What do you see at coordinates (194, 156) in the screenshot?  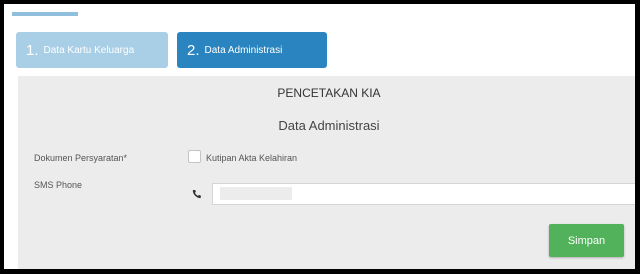 I see `kutipan-akta-kelahiran-checkbox` at bounding box center [194, 156].